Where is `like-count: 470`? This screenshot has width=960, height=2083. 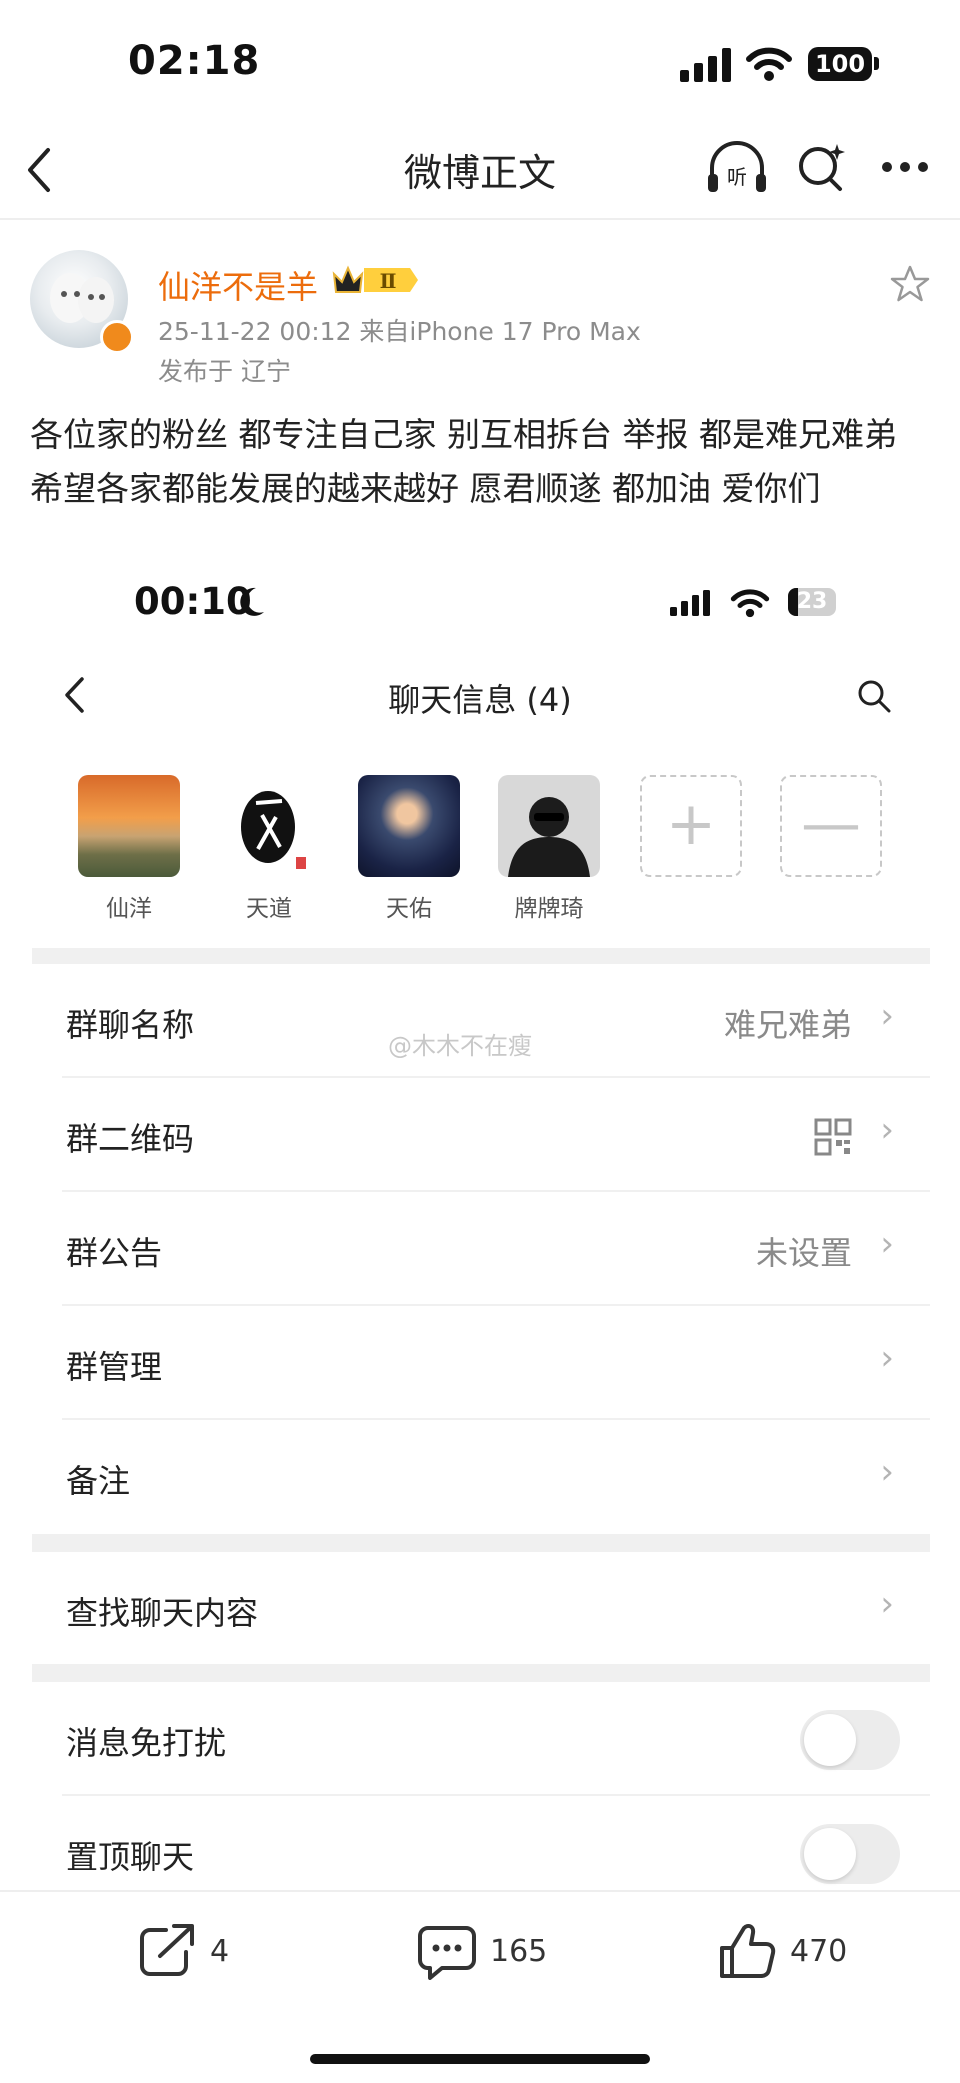
like-count: 470 is located at coordinates (819, 1951).